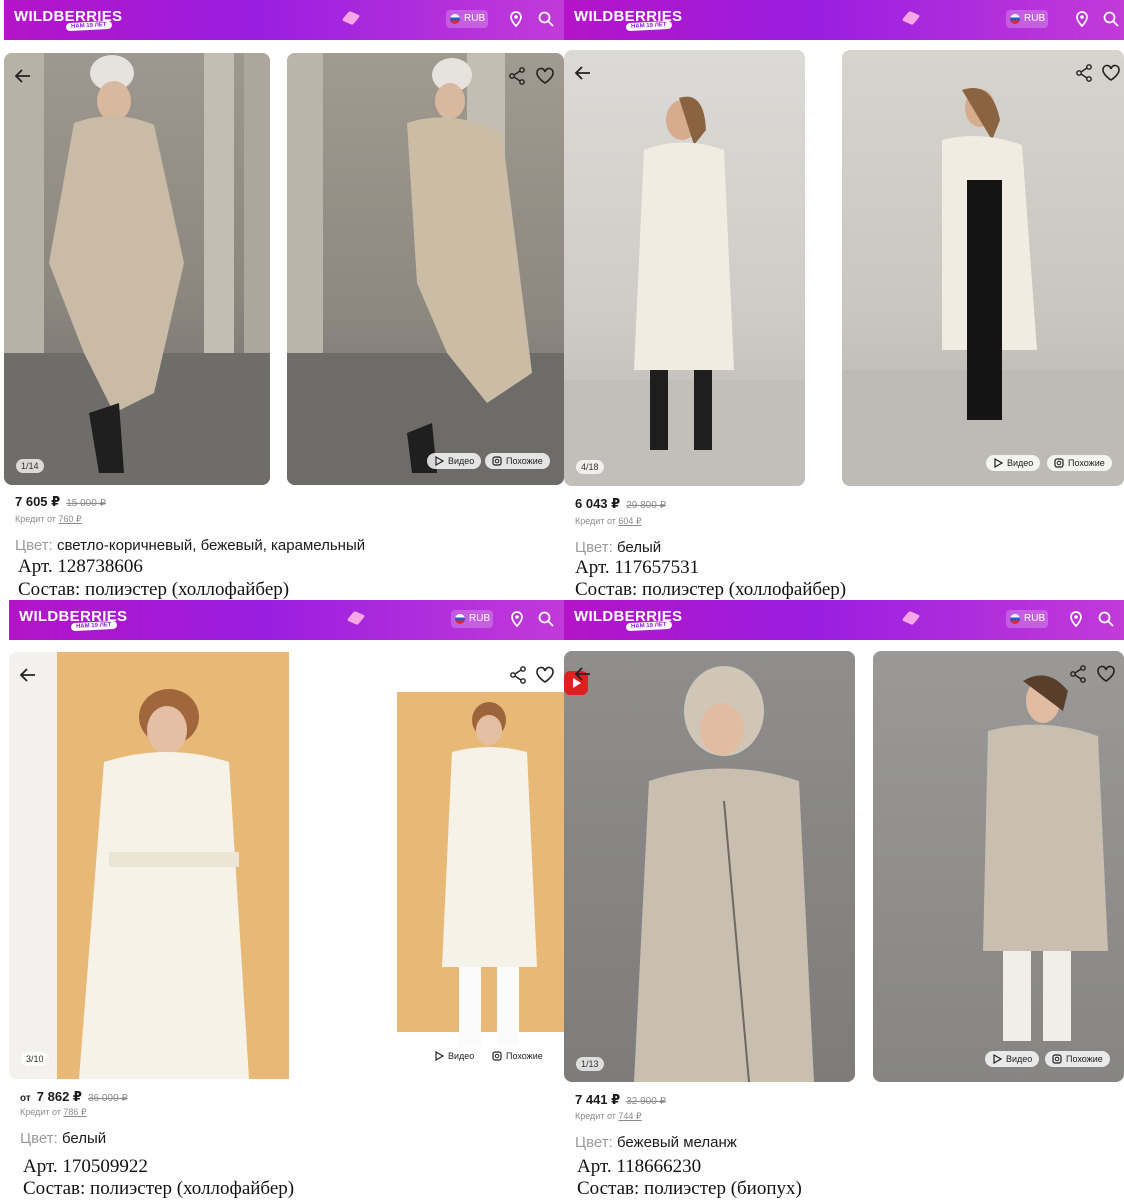  Describe the element at coordinates (630, 1116) in the screenshot. I see `credit-amount: 744 ₽` at that location.